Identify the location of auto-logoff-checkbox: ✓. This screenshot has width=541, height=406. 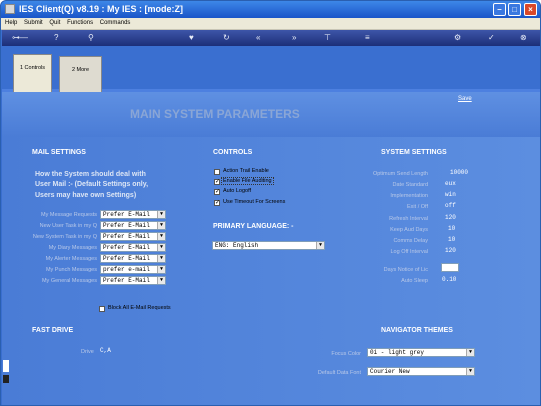
(217, 192).